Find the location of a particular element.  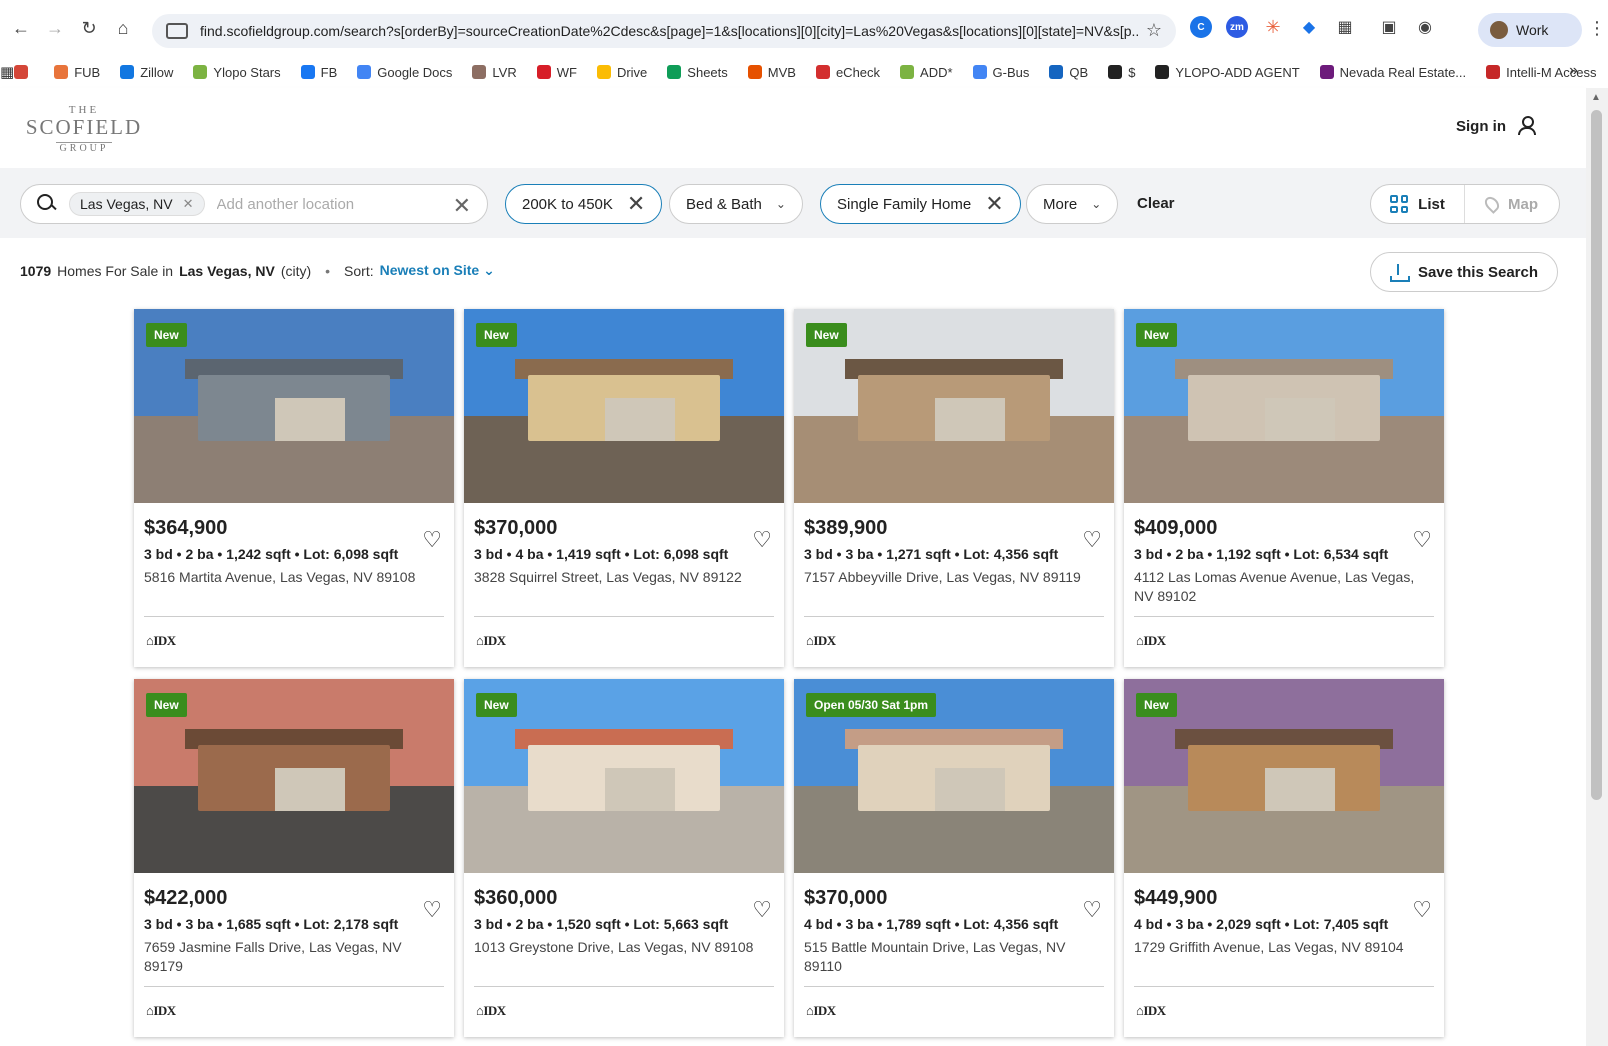

extension-burst-icon: ✳ is located at coordinates (1273, 27).